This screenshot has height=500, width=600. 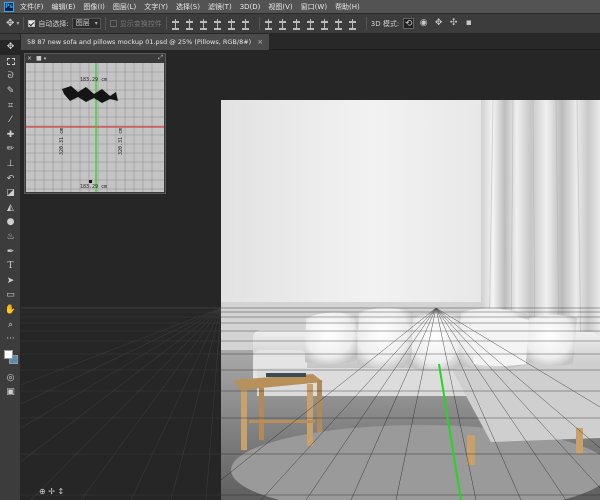 I want to click on 3d-axis-widget: ⊕ ✢ ↕, so click(x=51, y=491).